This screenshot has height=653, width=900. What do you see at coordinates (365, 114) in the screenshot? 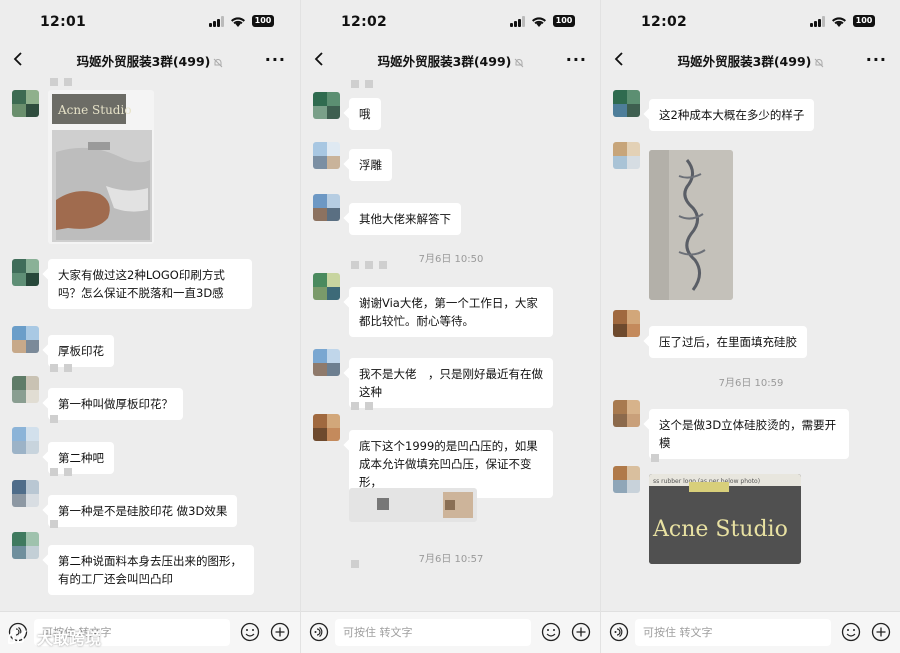
I see `message-bubble: 哦` at bounding box center [365, 114].